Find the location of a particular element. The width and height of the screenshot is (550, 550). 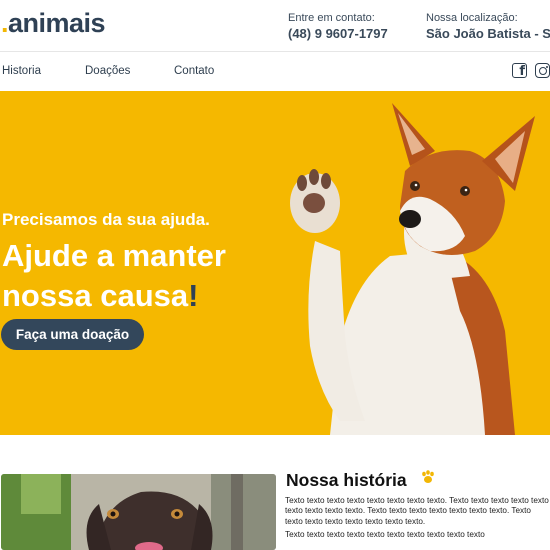

contact-info: Entre em contato: (48) 9 9607-1797 is located at coordinates (338, 26).